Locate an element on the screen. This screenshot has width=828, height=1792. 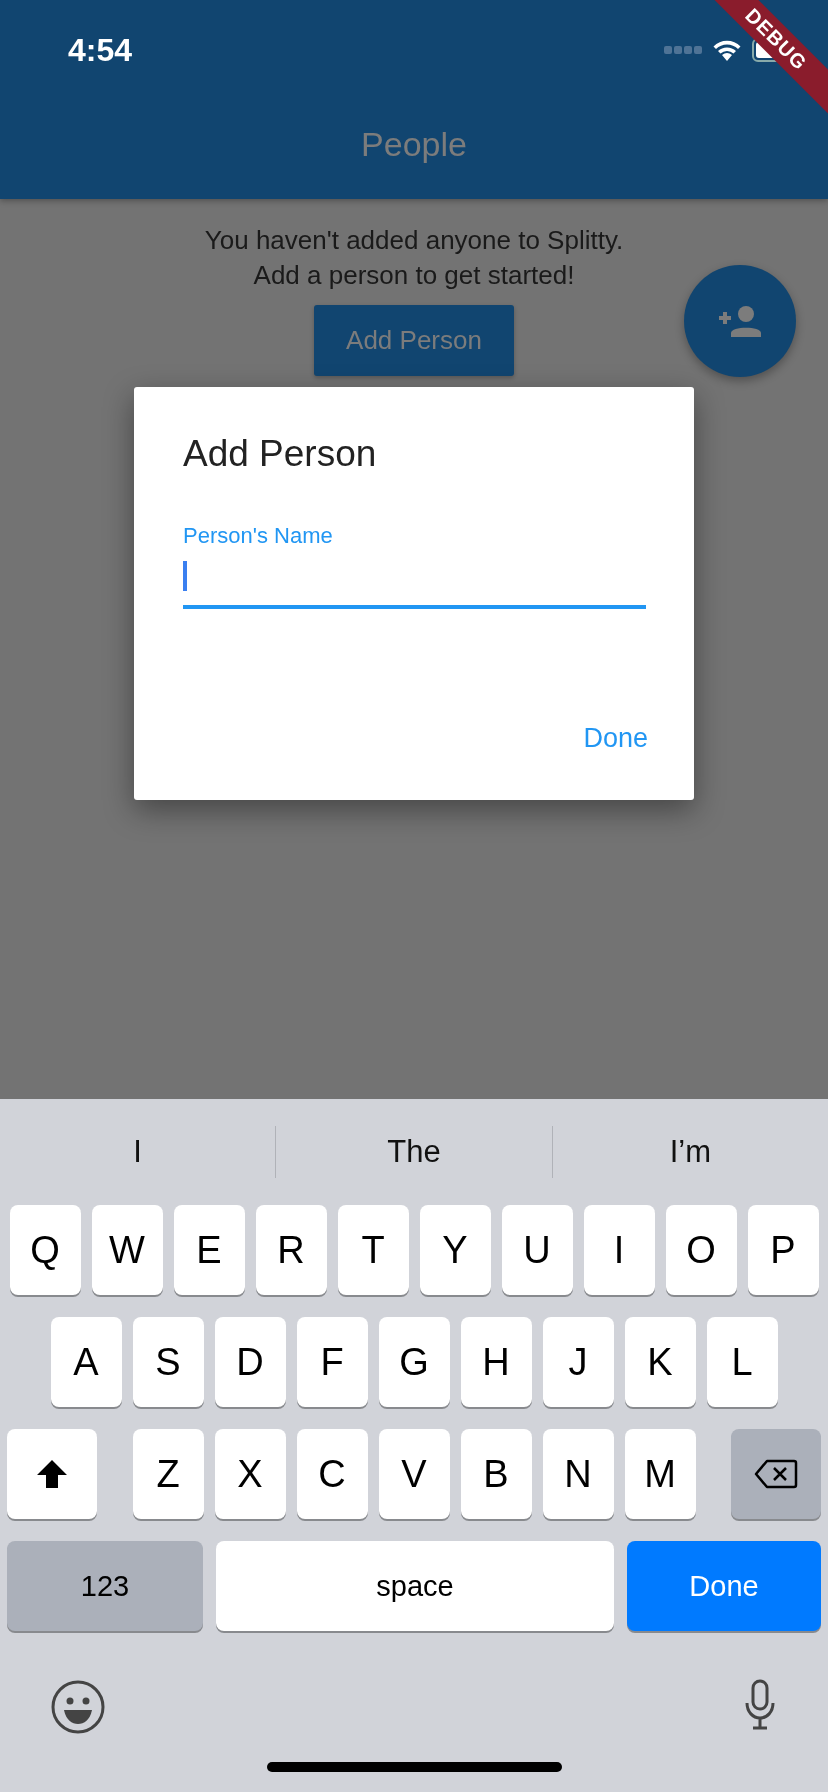
keyboard-key: D is located at coordinates (250, 1362).